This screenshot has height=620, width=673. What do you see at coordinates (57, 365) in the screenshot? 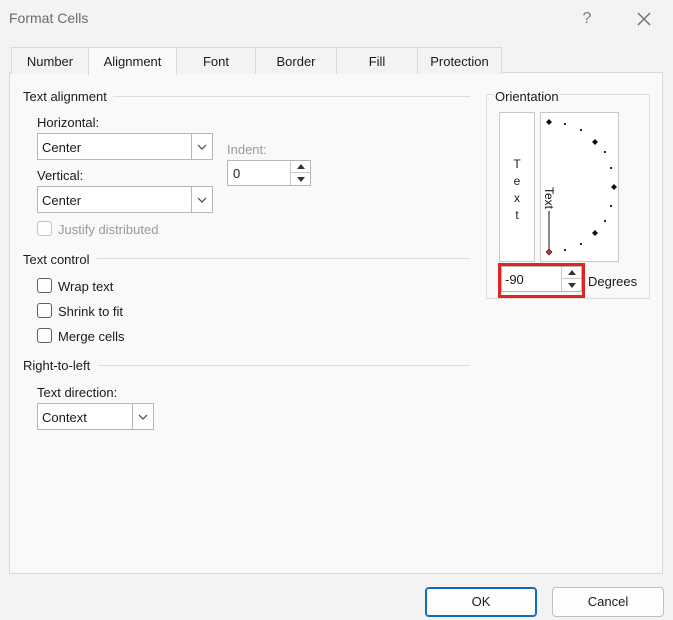
I see `right-to-left-heading: Right-to-left` at bounding box center [57, 365].